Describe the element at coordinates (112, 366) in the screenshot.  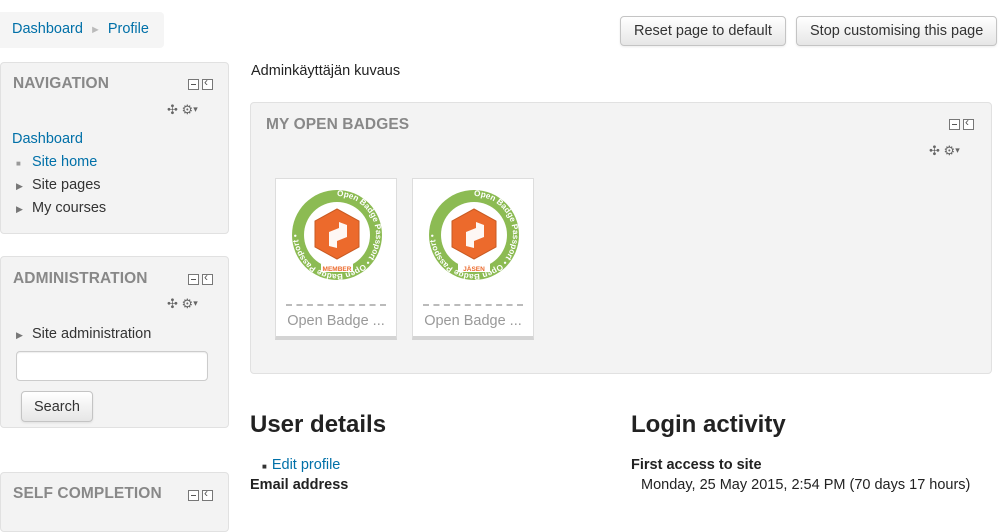
I see `admin-search-input` at that location.